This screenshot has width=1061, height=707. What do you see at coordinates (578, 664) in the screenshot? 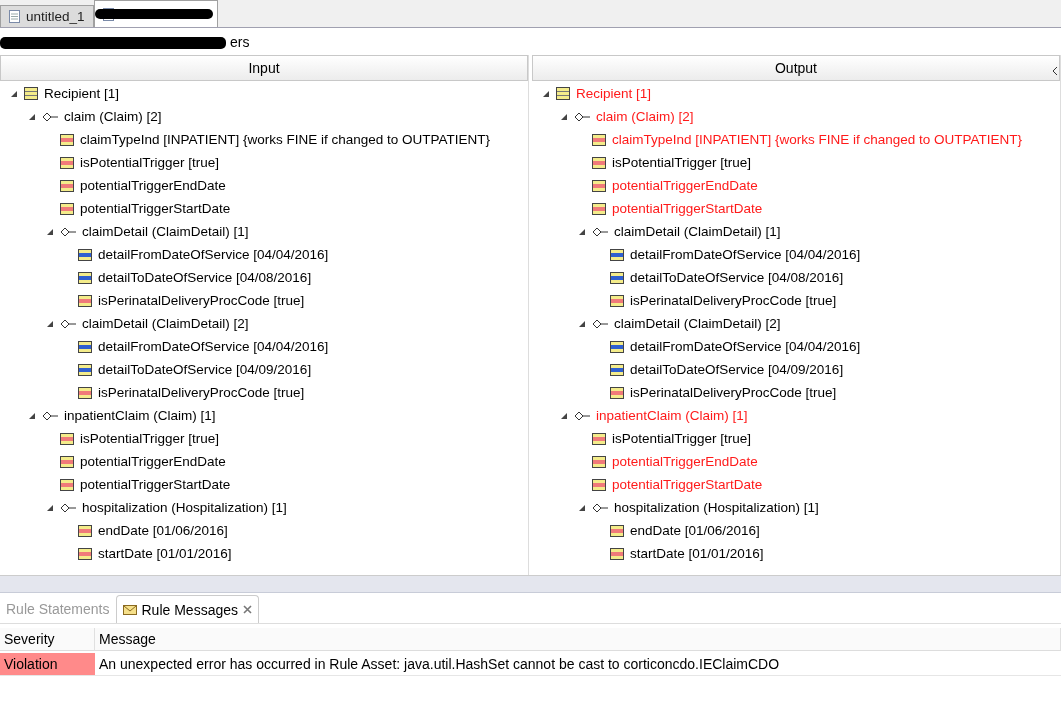
I see `message-cell: An unexpected error has occurred in Rule Asset: java.util.HashSet cannot be cast to corticoncdo.IEClaimCDO` at bounding box center [578, 664].